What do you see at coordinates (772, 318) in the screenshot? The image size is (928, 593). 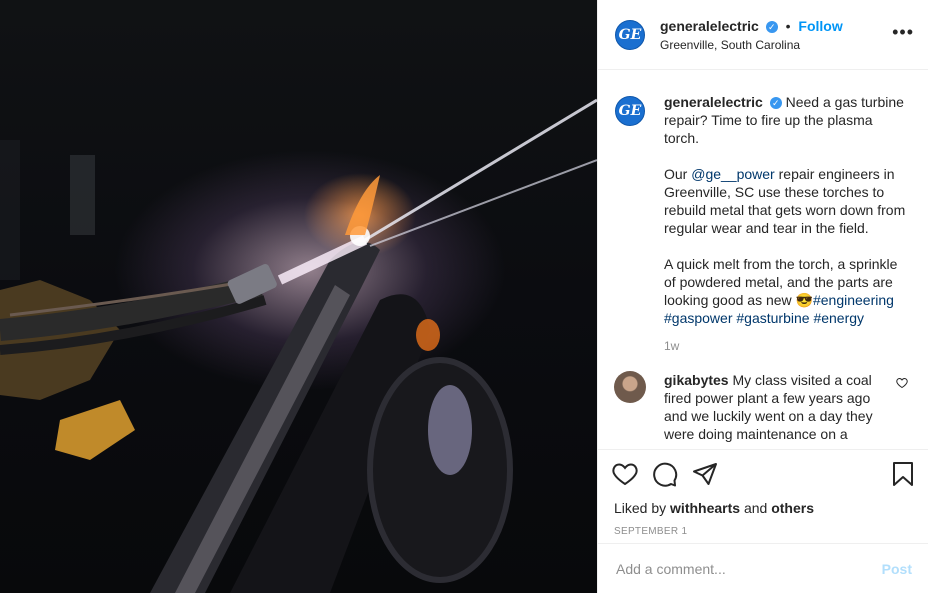 I see `hashtag-link: #gasturbine` at bounding box center [772, 318].